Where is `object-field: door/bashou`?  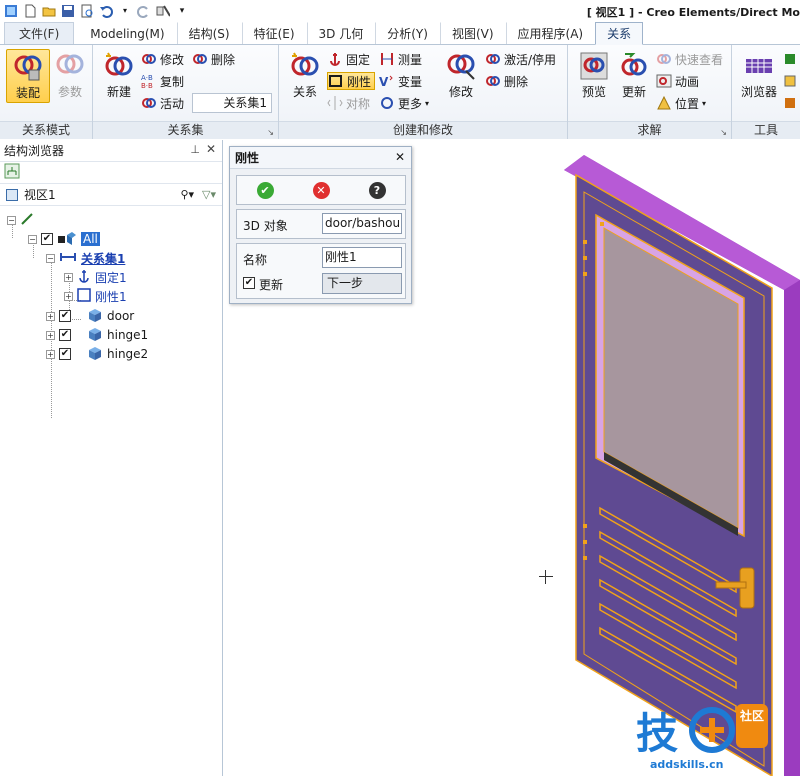
object-field: door/bashou is located at coordinates (362, 223).